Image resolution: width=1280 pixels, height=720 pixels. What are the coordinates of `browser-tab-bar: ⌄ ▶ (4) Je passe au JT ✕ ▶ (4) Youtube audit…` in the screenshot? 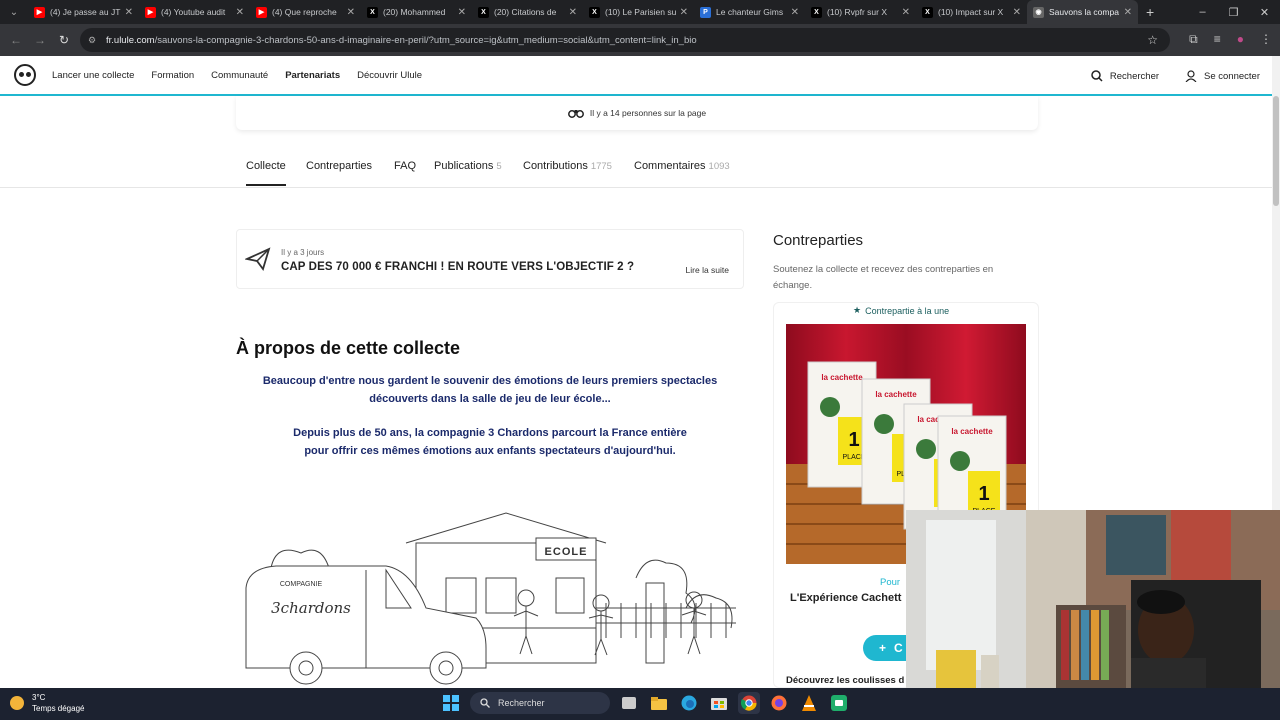 It's located at (640, 12).